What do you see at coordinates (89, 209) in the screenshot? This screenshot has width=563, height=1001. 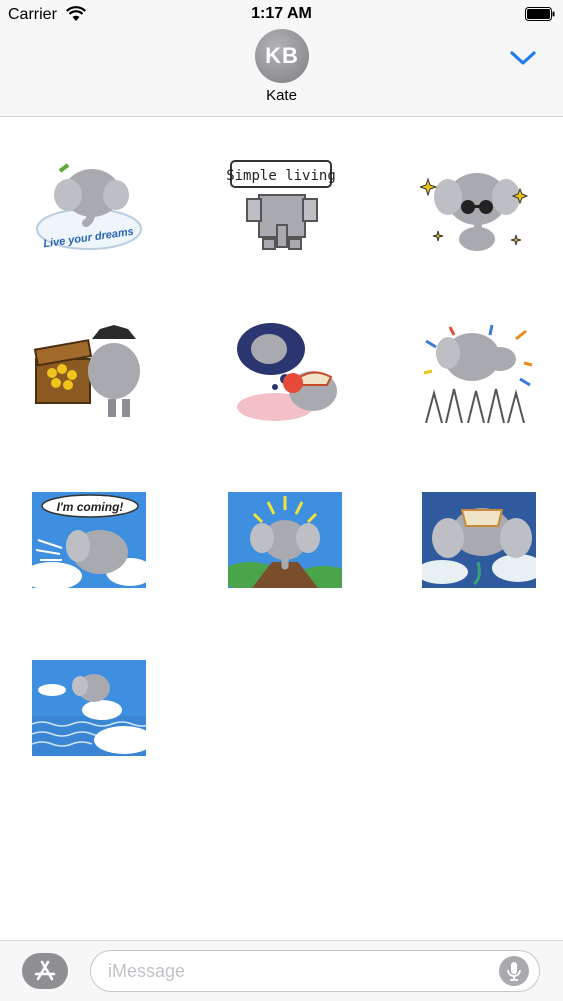 I see `sticker-dream-cloud: Live your dreams` at bounding box center [89, 209].